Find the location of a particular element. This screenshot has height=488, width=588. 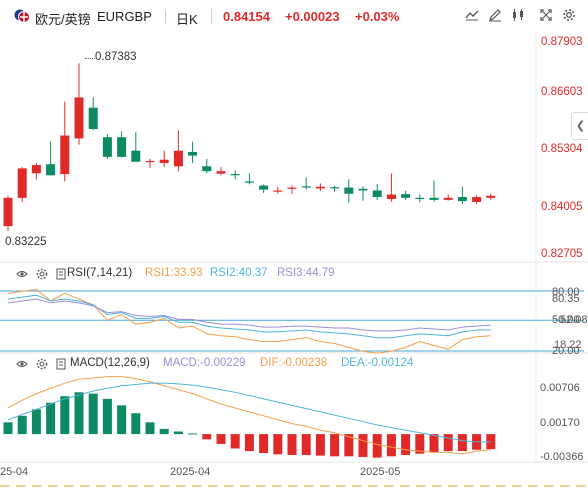

macd-tick: -0.00366 is located at coordinates (562, 457).